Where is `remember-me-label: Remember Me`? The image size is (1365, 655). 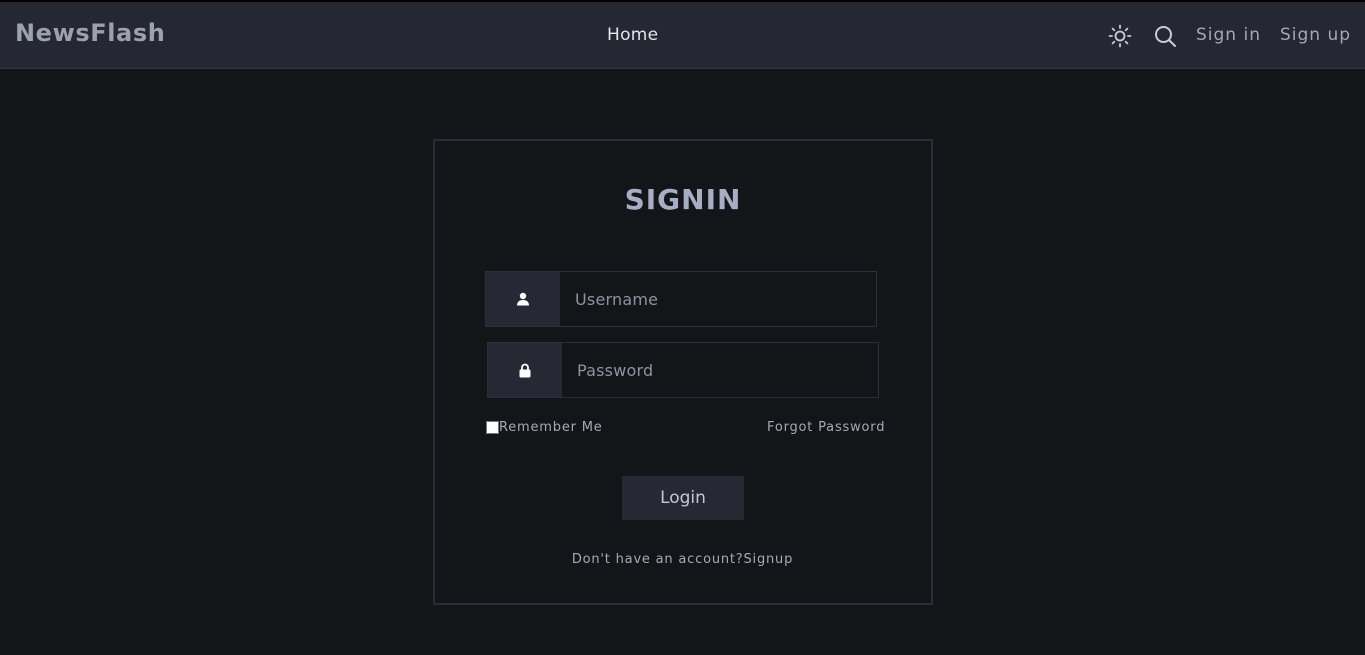 remember-me-label: Remember Me is located at coordinates (551, 427).